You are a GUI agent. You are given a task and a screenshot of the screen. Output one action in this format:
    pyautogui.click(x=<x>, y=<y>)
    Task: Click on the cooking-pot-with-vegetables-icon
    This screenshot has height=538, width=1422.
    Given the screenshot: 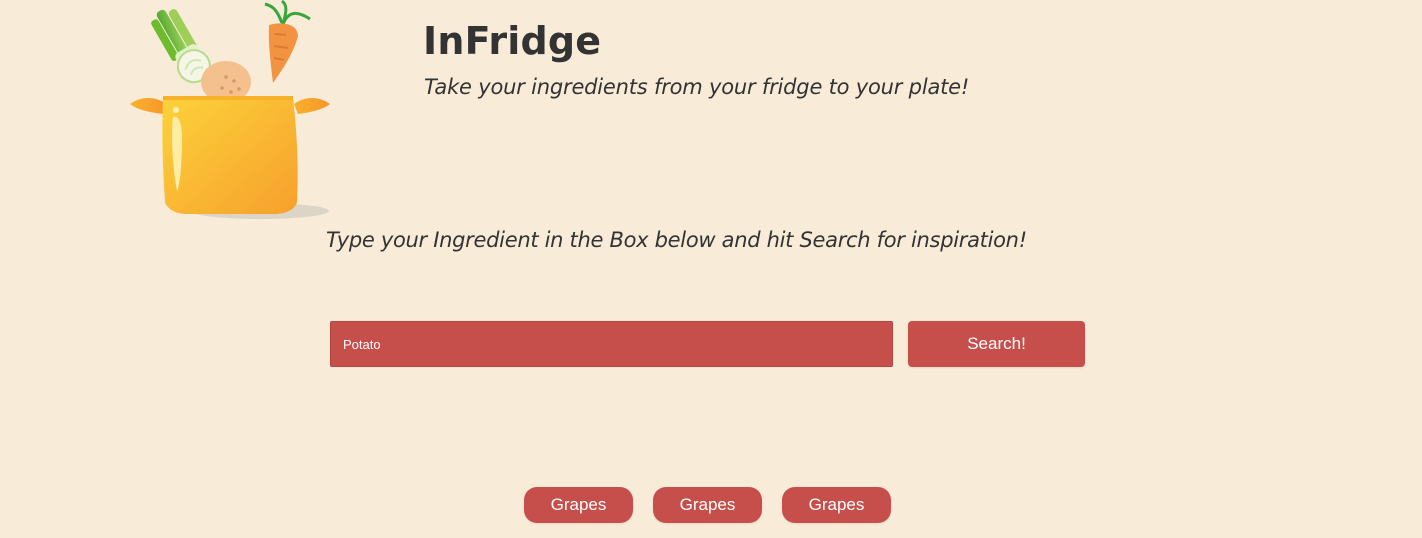 What is the action you would take?
    pyautogui.click(x=230, y=109)
    